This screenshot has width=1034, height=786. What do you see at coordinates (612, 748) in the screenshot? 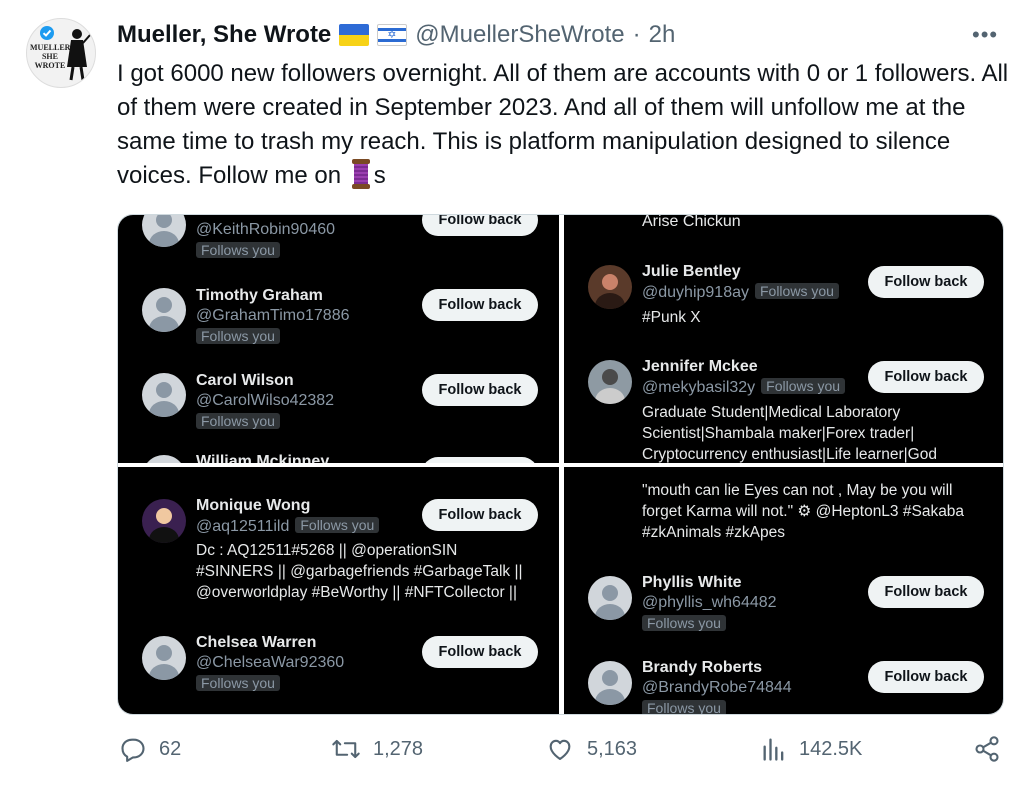
I see `like-count: 5,163` at bounding box center [612, 748].